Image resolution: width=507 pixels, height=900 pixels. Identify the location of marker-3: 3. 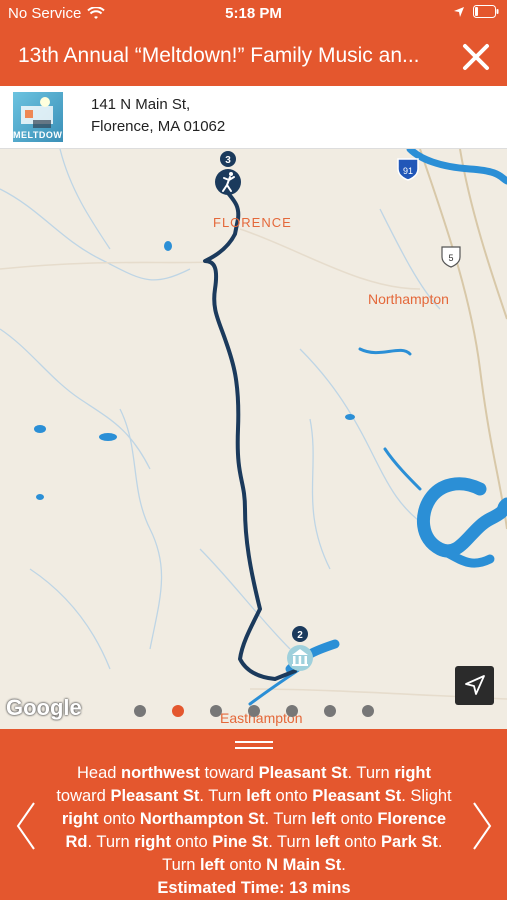
(228, 173).